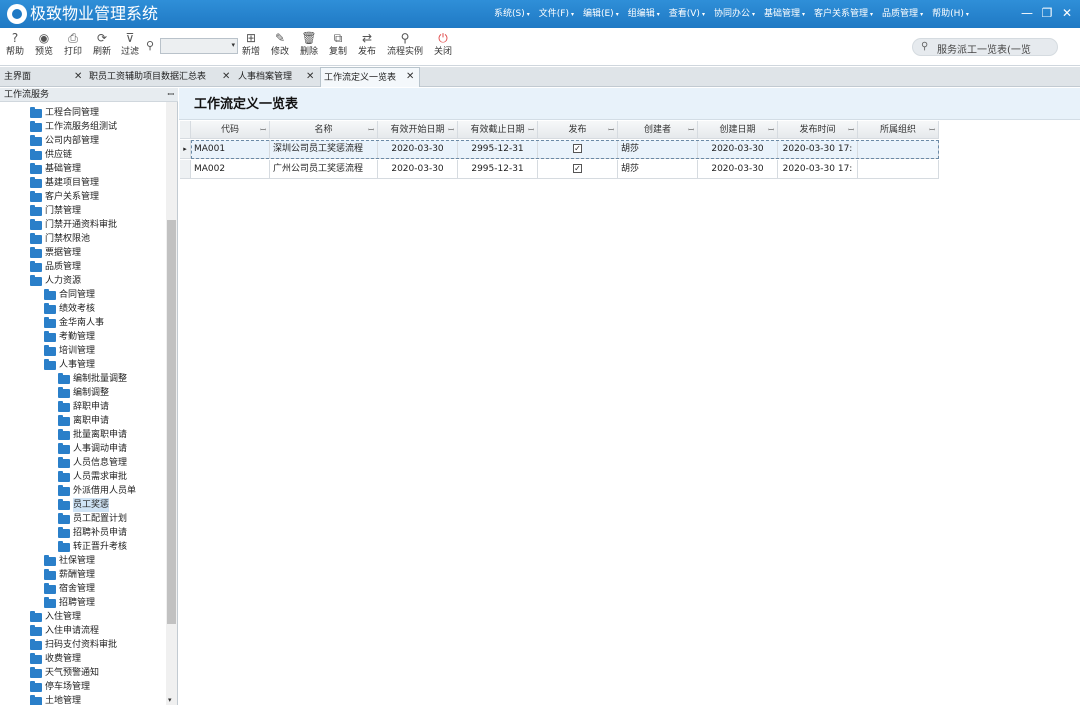 The width and height of the screenshot is (1080, 705). I want to click on preview-button: ◉ 预览, so click(44, 47).